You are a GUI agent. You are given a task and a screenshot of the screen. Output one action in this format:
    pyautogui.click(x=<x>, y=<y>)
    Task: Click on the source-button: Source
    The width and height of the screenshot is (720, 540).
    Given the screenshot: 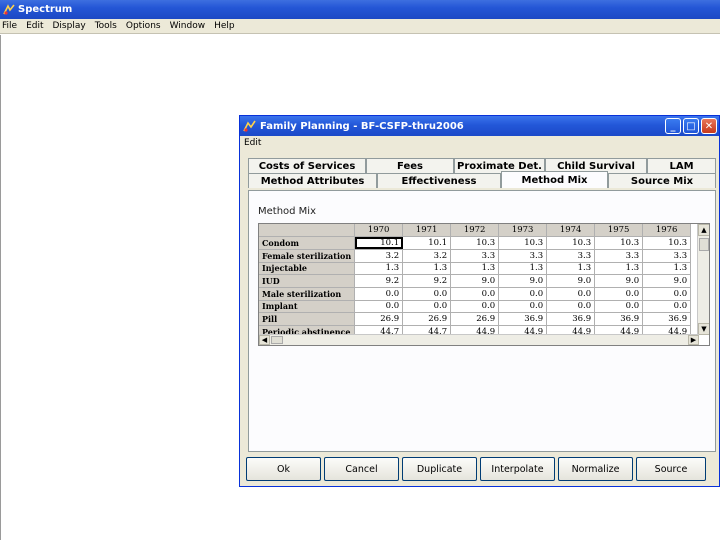 What is the action you would take?
    pyautogui.click(x=671, y=469)
    